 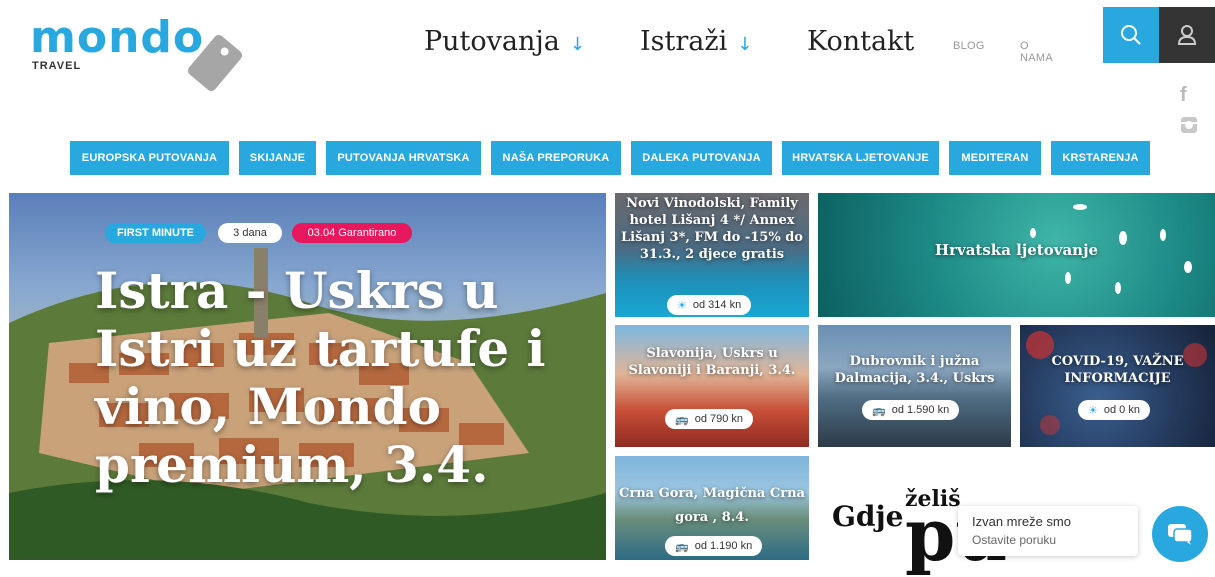 I want to click on tag-icon, so click(x=215, y=63).